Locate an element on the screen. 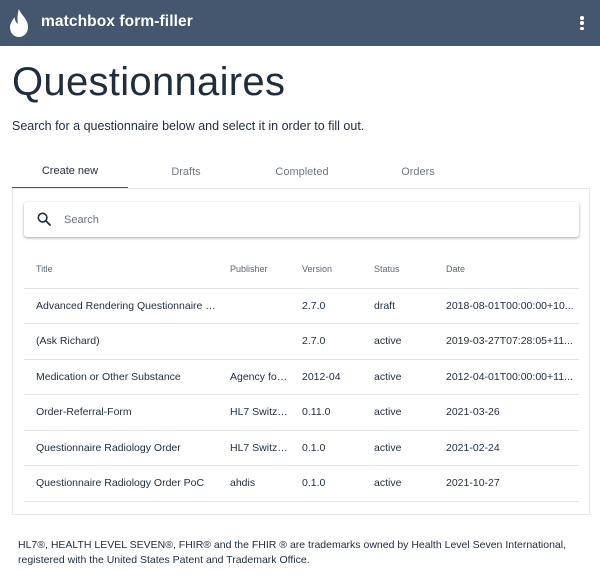  cell-title: (Ask Richard) is located at coordinates (121, 341).